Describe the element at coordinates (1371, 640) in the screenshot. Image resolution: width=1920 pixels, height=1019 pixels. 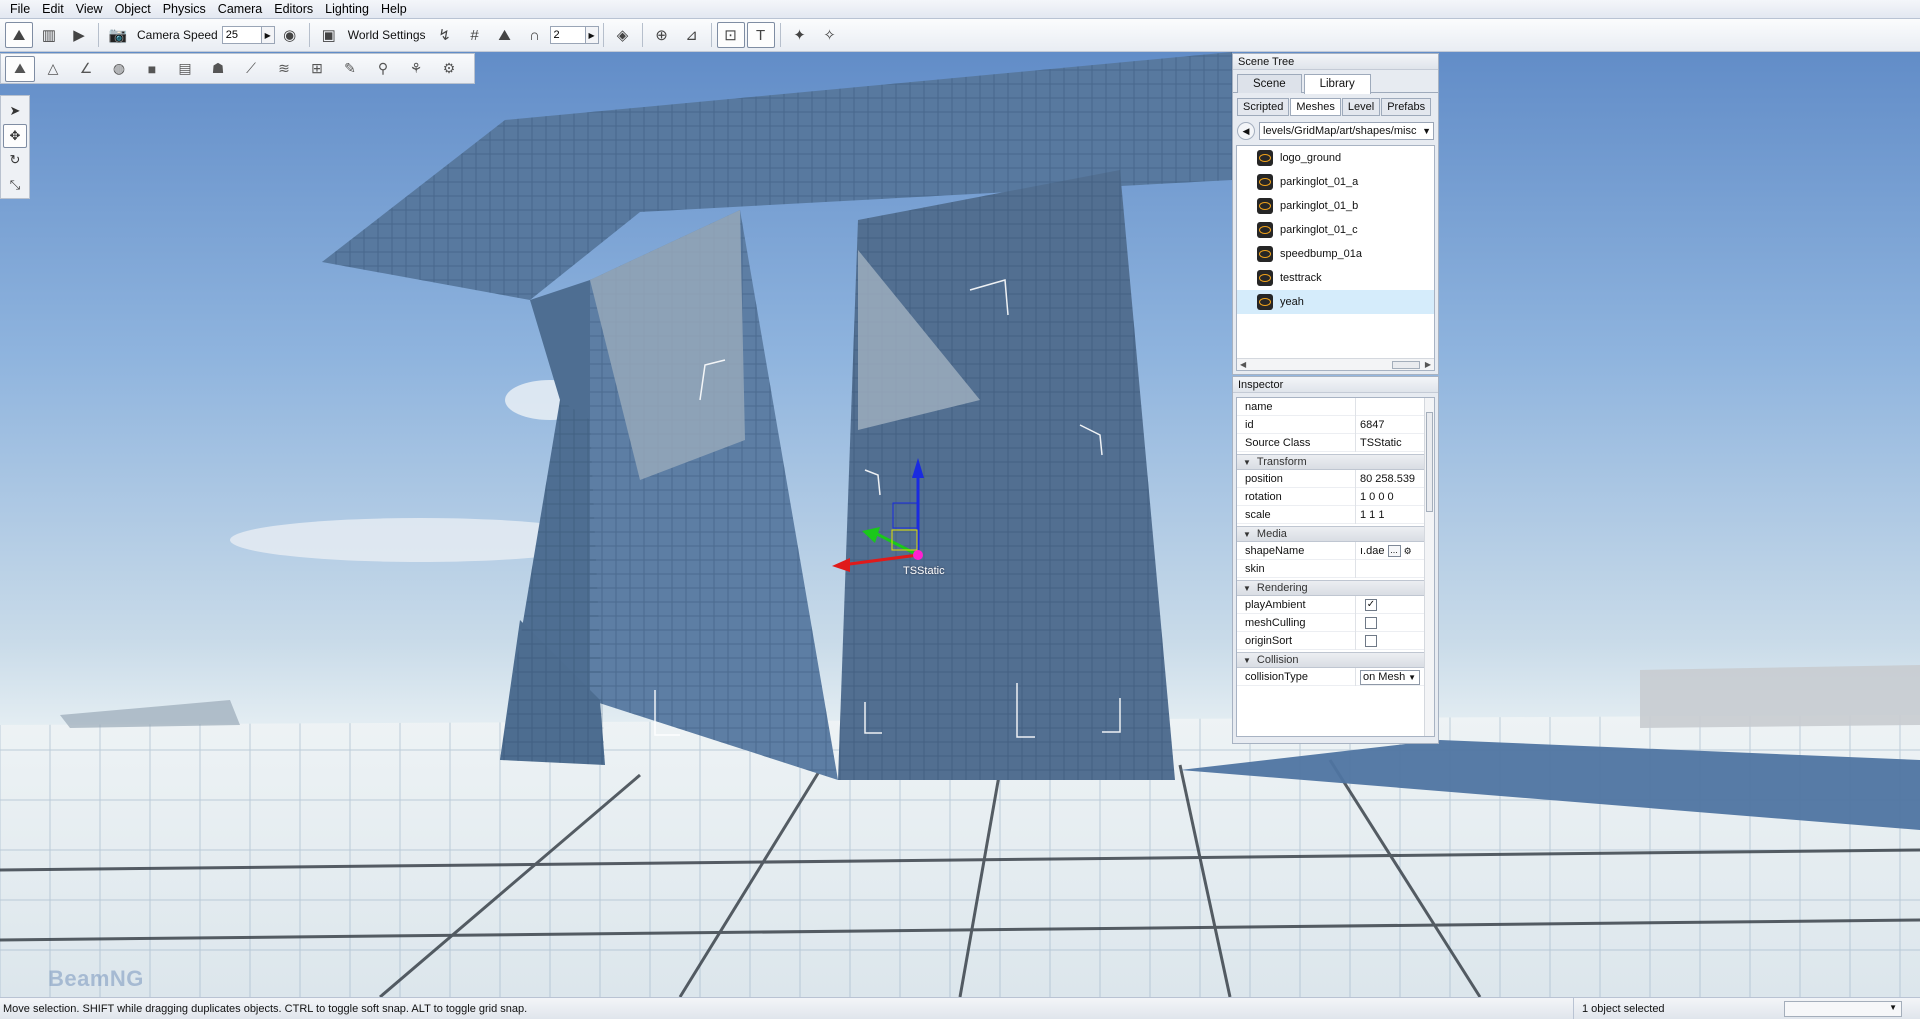
I see `origin-sort-checkbox` at that location.